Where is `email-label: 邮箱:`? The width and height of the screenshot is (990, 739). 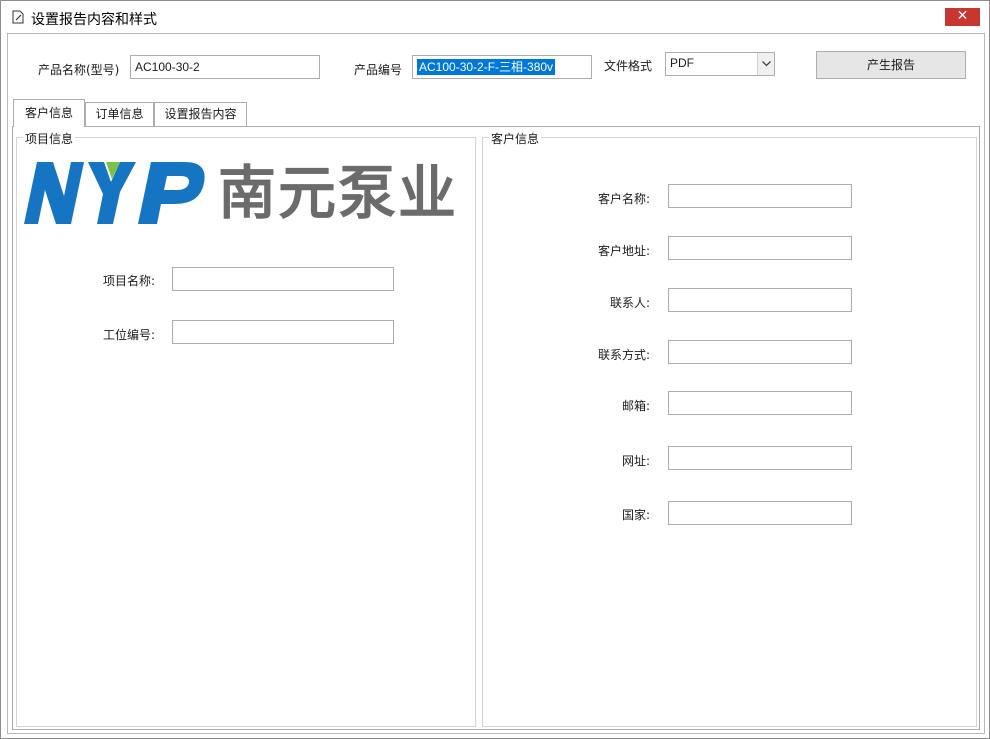 email-label: 邮箱: is located at coordinates (636, 406).